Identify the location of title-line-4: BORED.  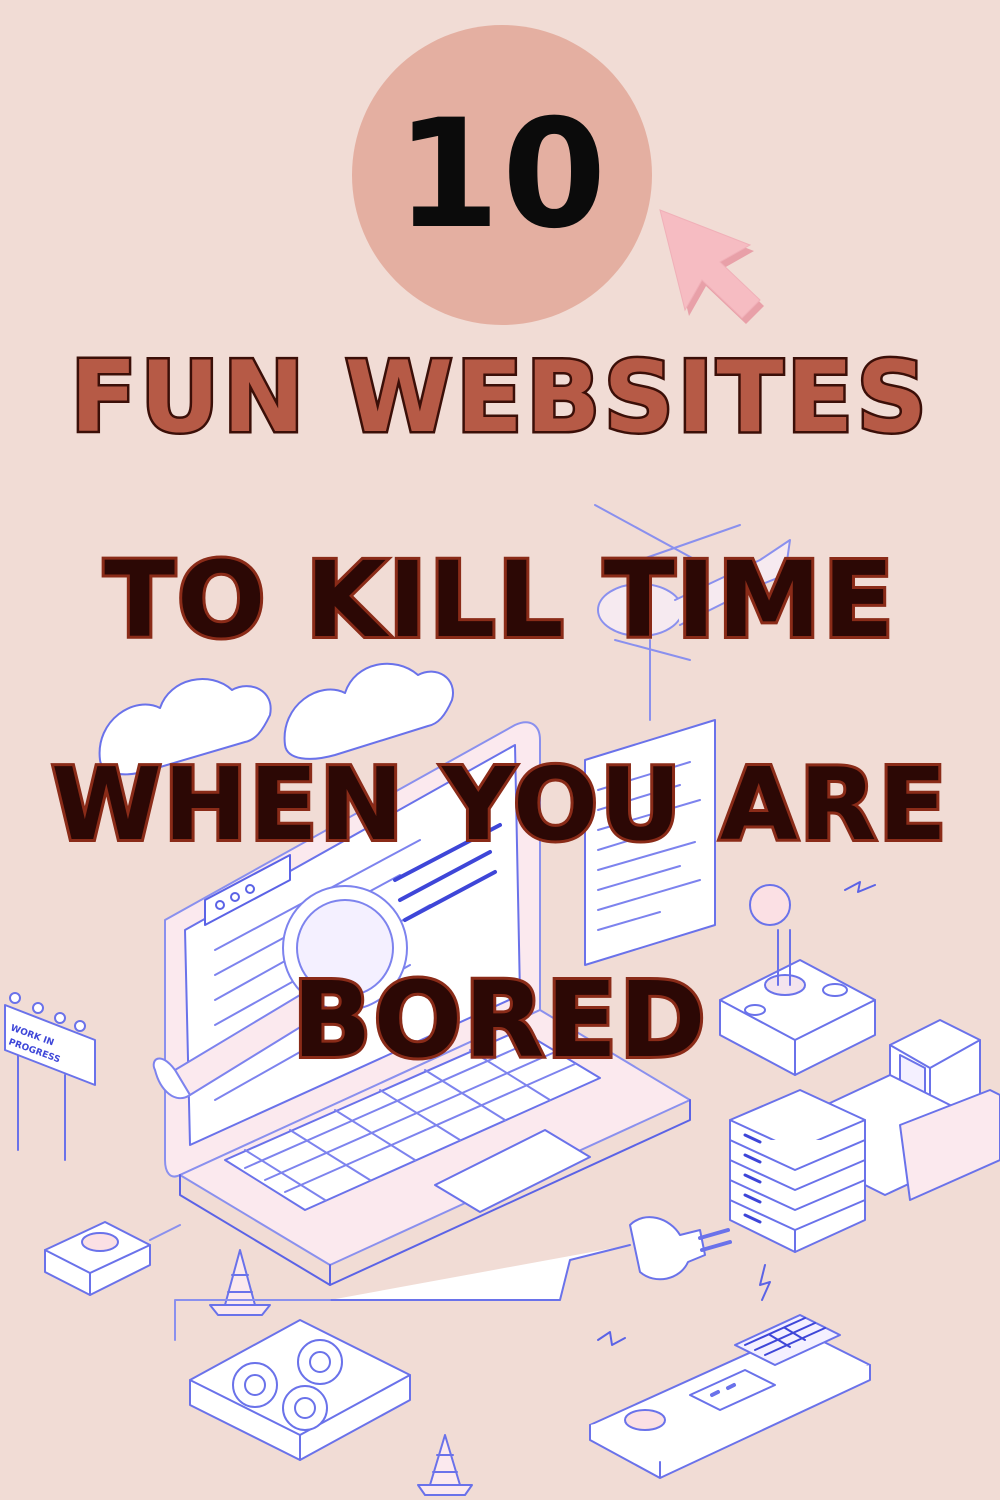
(498, 1020).